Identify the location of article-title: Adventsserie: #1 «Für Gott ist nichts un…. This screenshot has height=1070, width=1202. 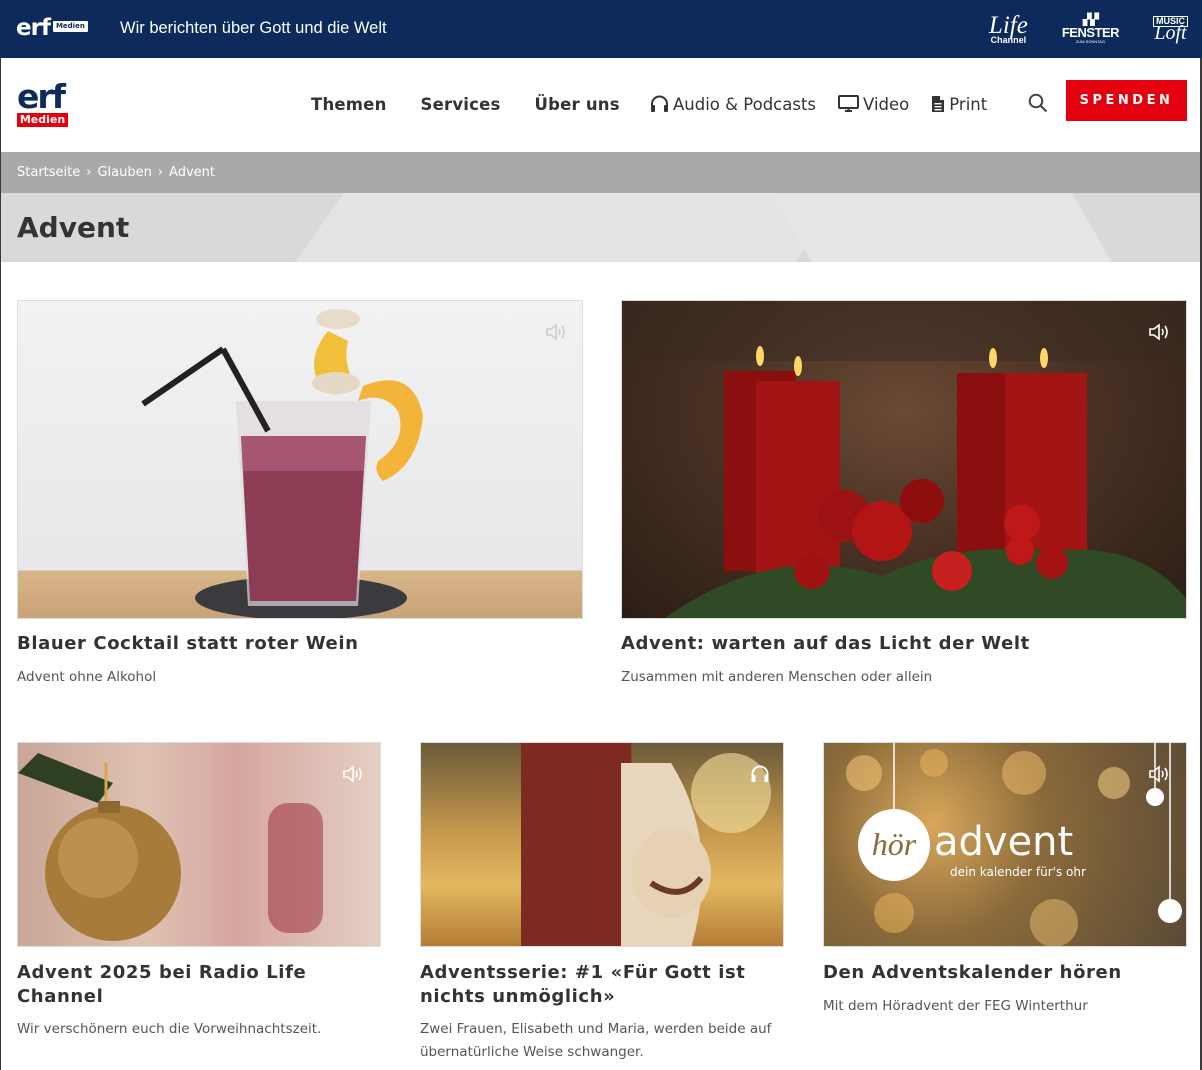
(595, 985).